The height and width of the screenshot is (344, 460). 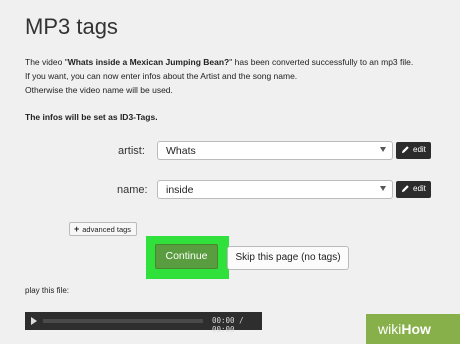 I want to click on artist-label: artist:, so click(x=131, y=151).